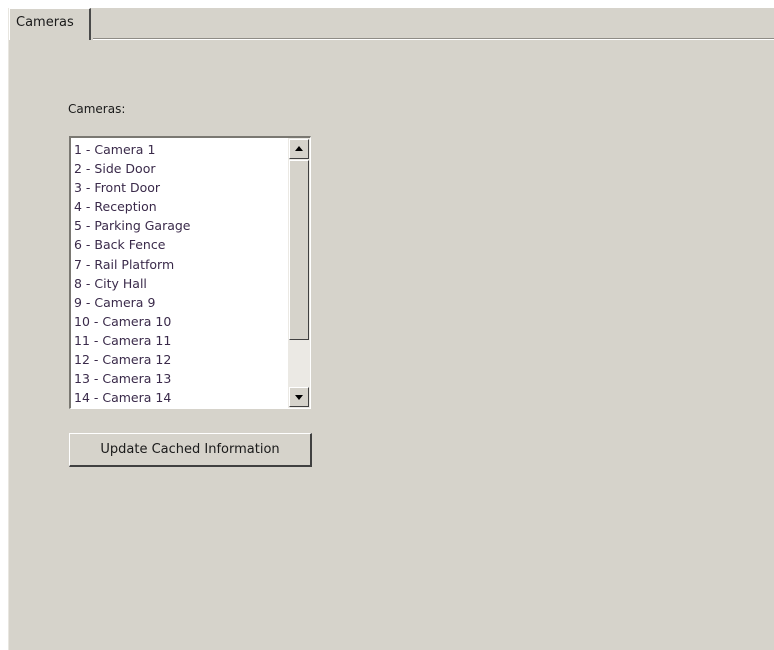  What do you see at coordinates (180, 340) in the screenshot?
I see `camera-list-item: 11 - Camera 11` at bounding box center [180, 340].